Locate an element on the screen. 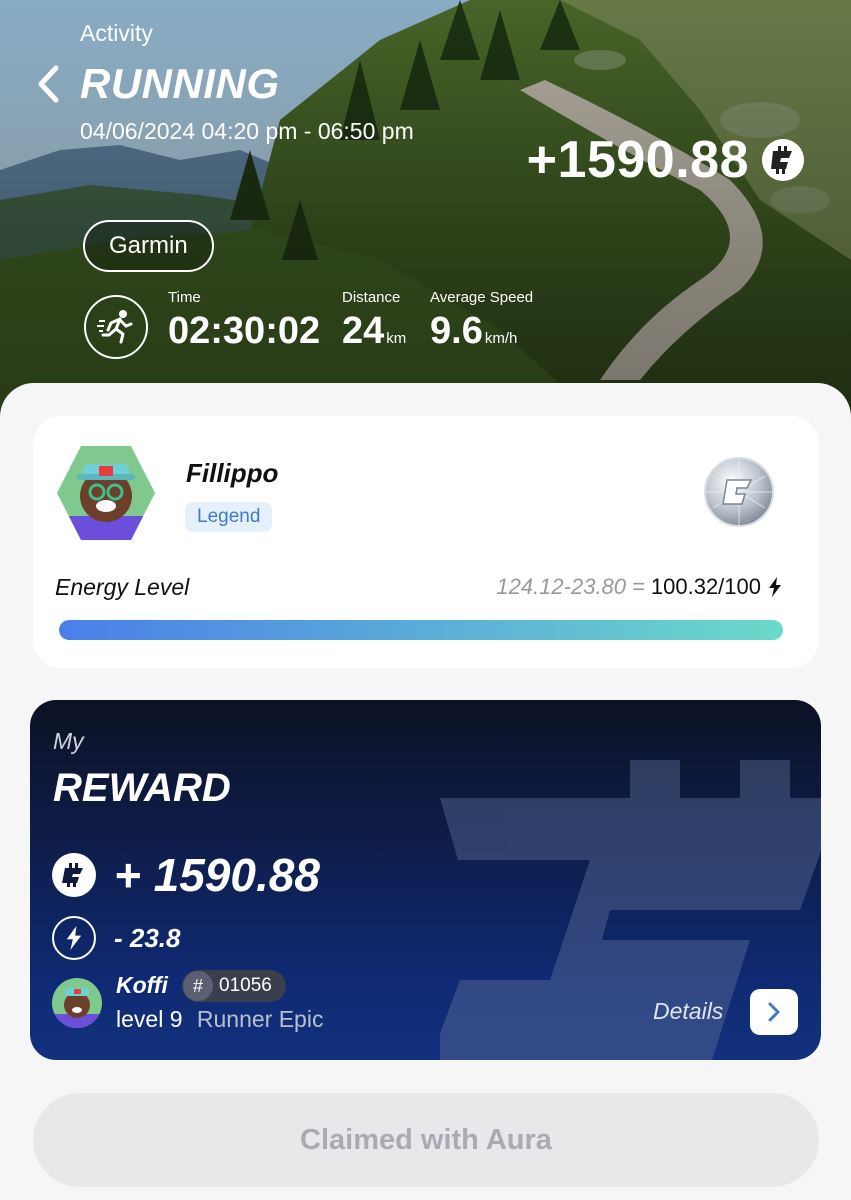 This screenshot has width=851, height=1200. reward-token-row: + 1590.88 is located at coordinates (186, 875).